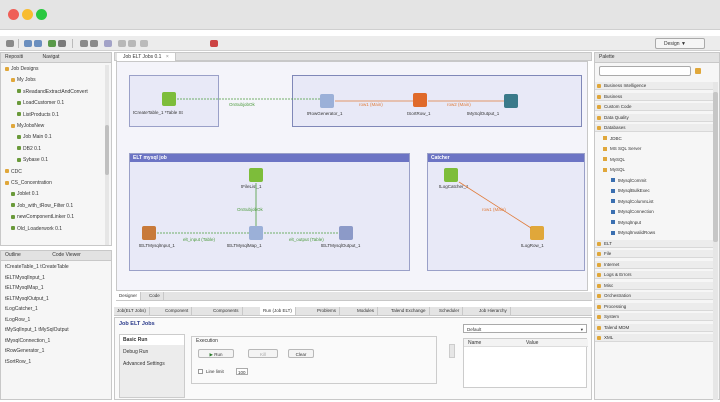  I want to click on save-all-icon, so click(38, 43).